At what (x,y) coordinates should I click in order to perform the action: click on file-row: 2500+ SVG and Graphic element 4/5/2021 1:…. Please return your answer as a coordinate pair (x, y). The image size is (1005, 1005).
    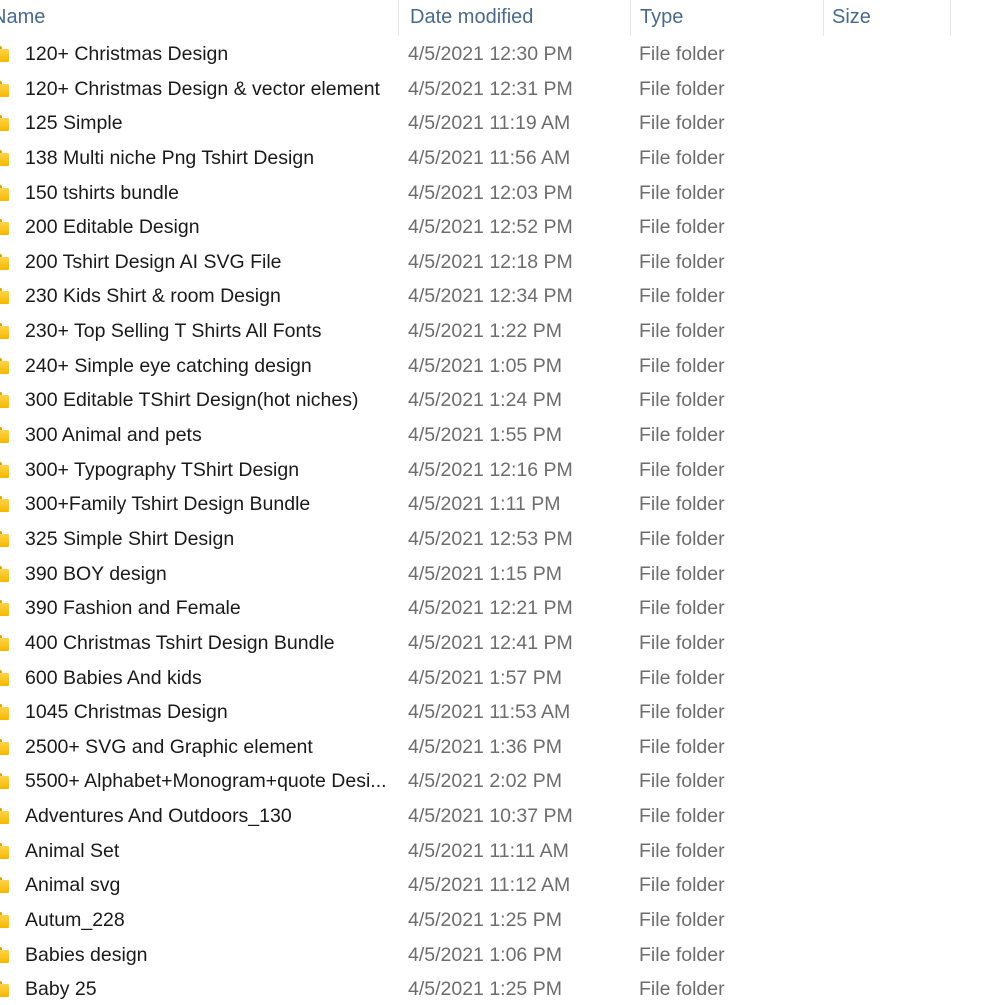
    Looking at the image, I should click on (502, 747).